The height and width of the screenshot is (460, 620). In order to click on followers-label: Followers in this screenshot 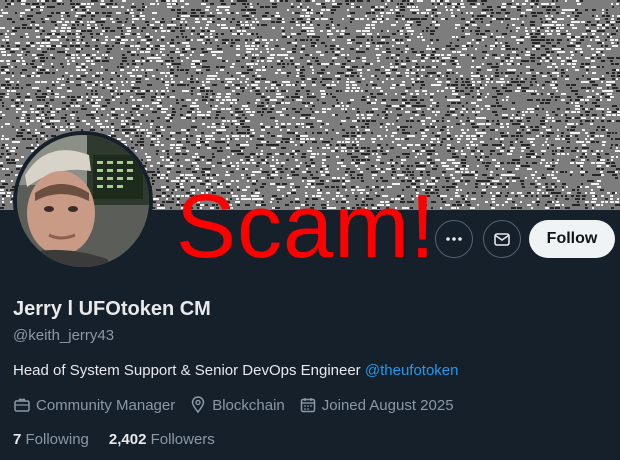, I will do `click(182, 439)`.